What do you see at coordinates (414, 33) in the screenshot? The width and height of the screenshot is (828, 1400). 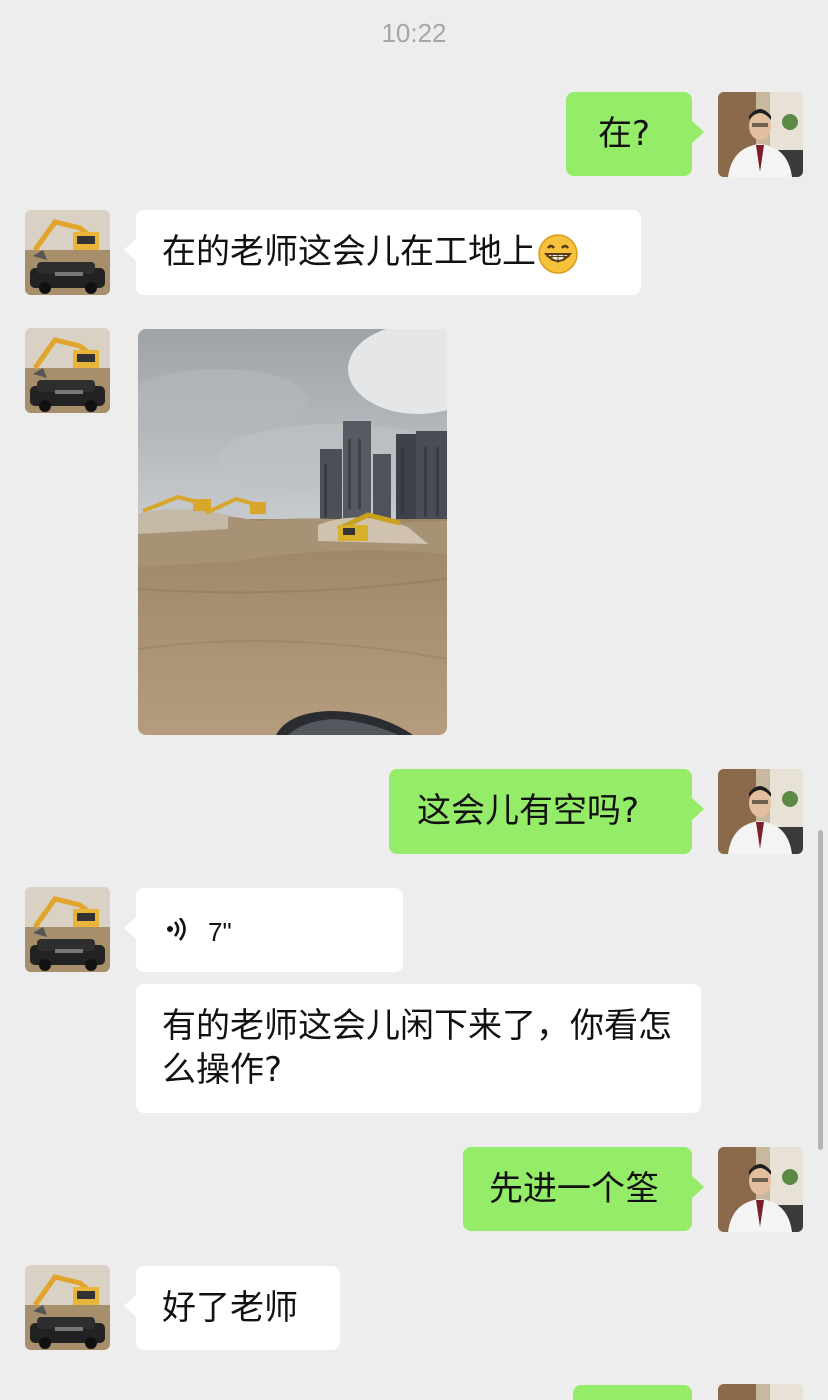 I see `timestamp: 10:22` at bounding box center [414, 33].